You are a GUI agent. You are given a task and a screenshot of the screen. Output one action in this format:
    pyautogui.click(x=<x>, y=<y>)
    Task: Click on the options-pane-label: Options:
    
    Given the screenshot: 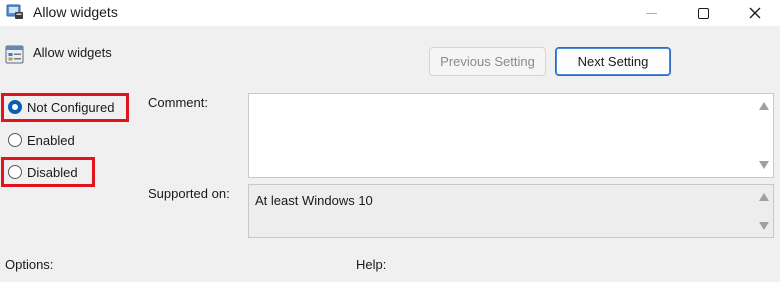 What is the action you would take?
    pyautogui.click(x=29, y=264)
    